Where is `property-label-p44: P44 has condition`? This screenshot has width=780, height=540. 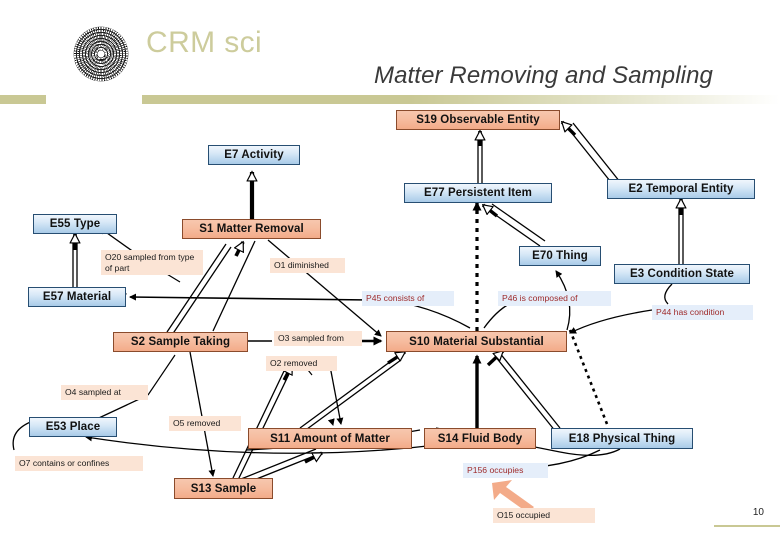 property-label-p44: P44 has condition is located at coordinates (702, 312).